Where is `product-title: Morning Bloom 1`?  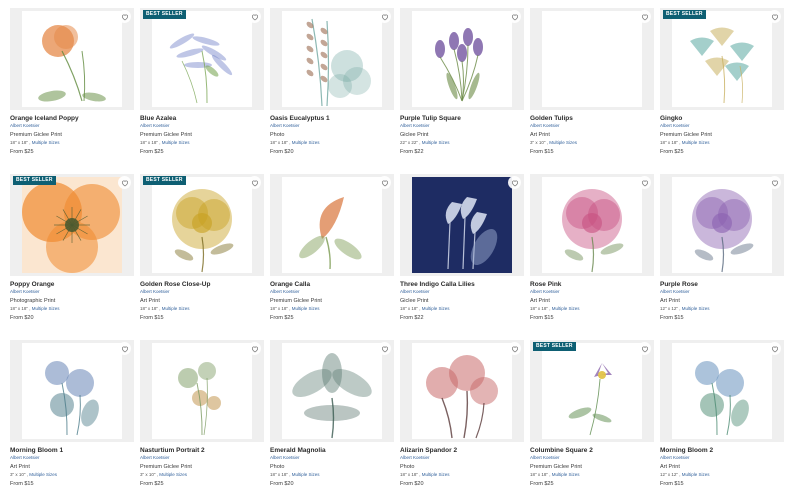 product-title: Morning Bloom 1 is located at coordinates (72, 450).